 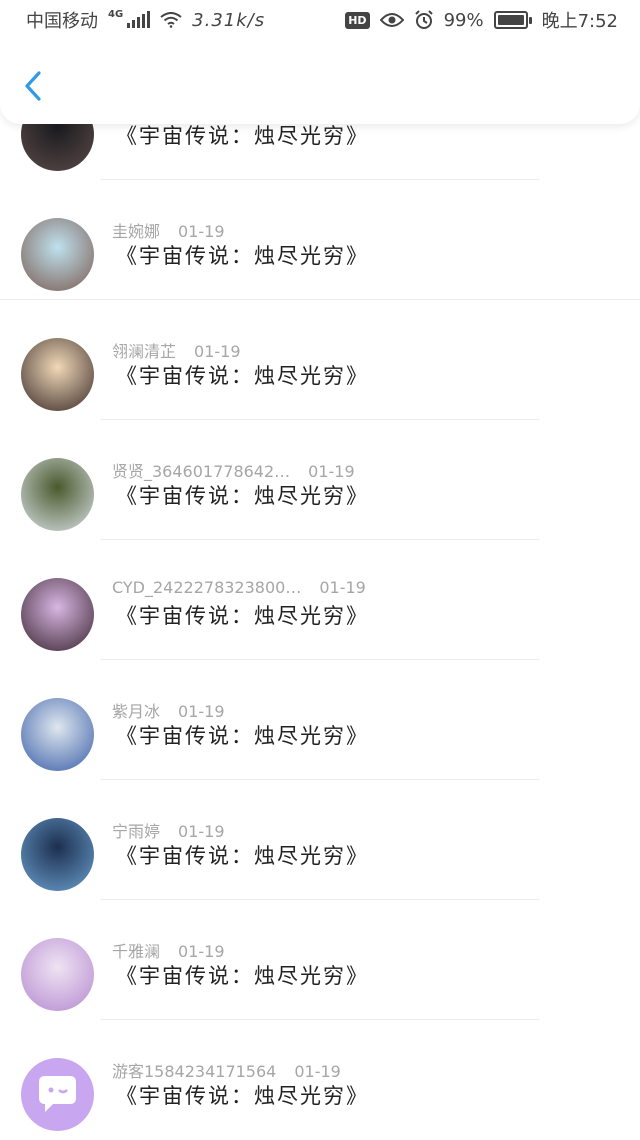 What do you see at coordinates (168, 830) in the screenshot?
I see `comment-meta: 宁雨婷 01-19` at bounding box center [168, 830].